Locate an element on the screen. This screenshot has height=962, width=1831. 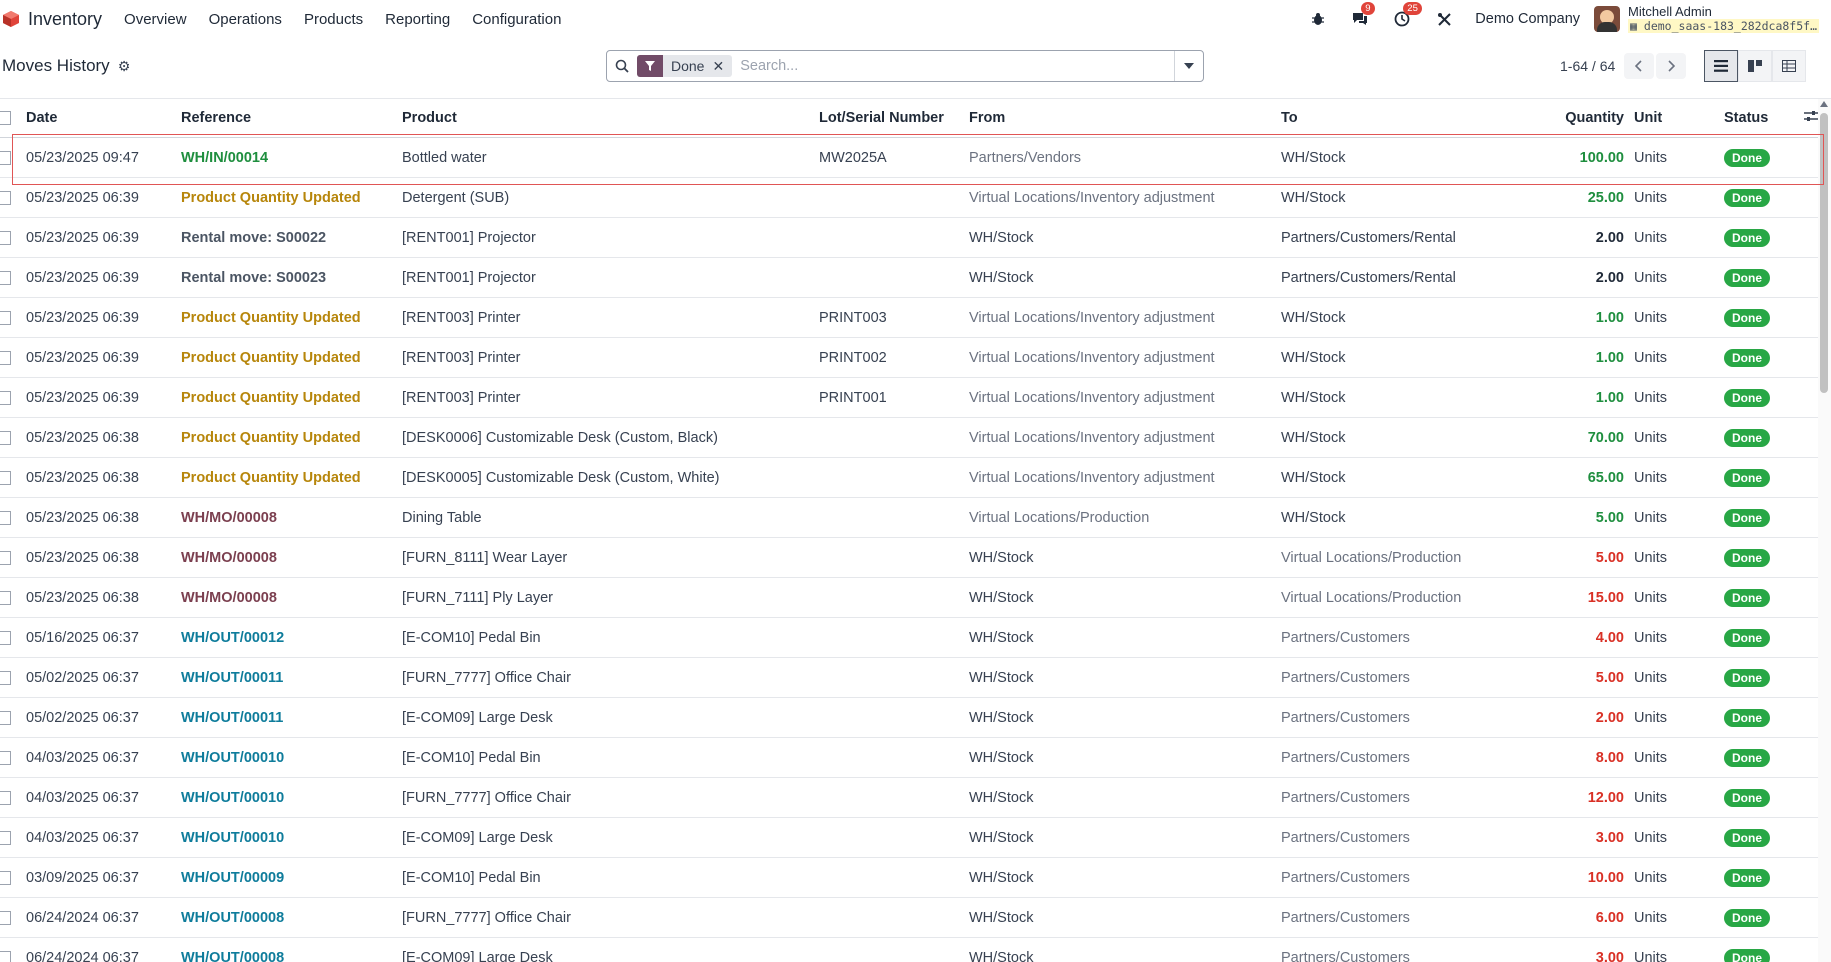
menu-products: Products is located at coordinates (333, 19).